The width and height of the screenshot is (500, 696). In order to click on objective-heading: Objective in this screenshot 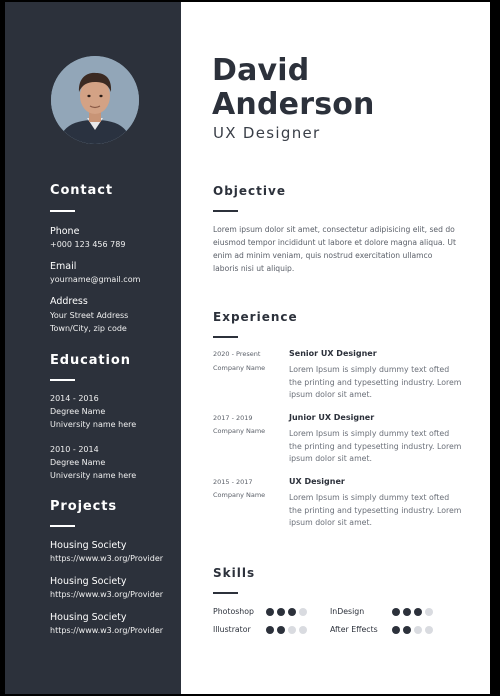, I will do `click(249, 191)`.